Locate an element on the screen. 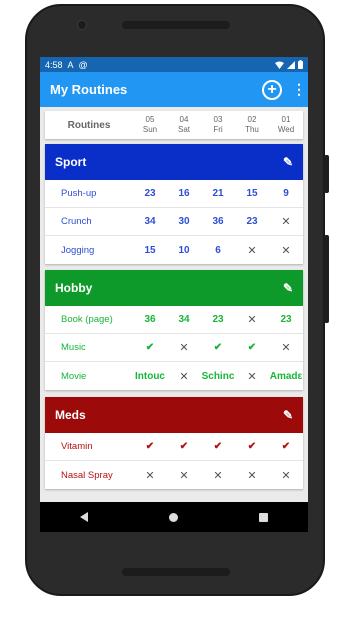  routine-value: Amadε is located at coordinates (286, 376).